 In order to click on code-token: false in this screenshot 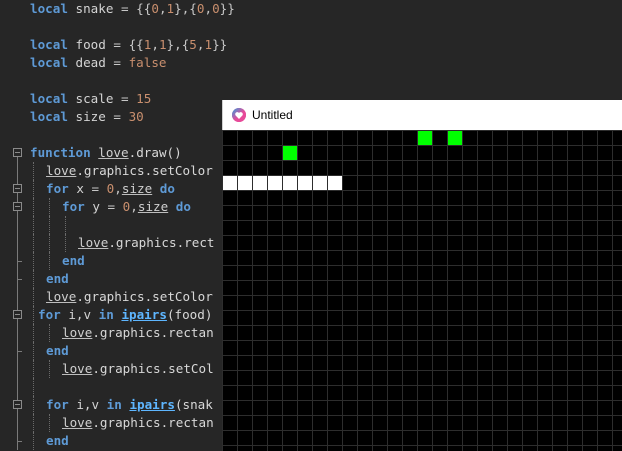, I will do `click(147, 62)`.